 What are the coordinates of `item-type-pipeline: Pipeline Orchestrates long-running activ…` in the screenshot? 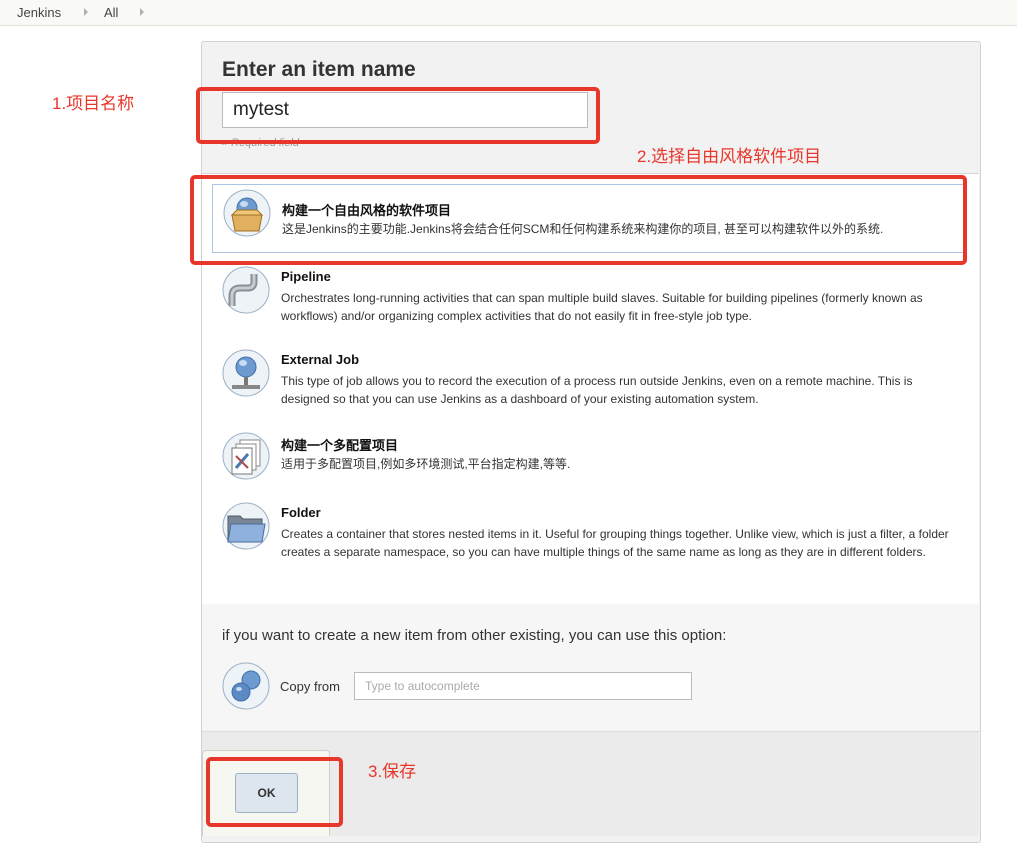 It's located at (587, 298).